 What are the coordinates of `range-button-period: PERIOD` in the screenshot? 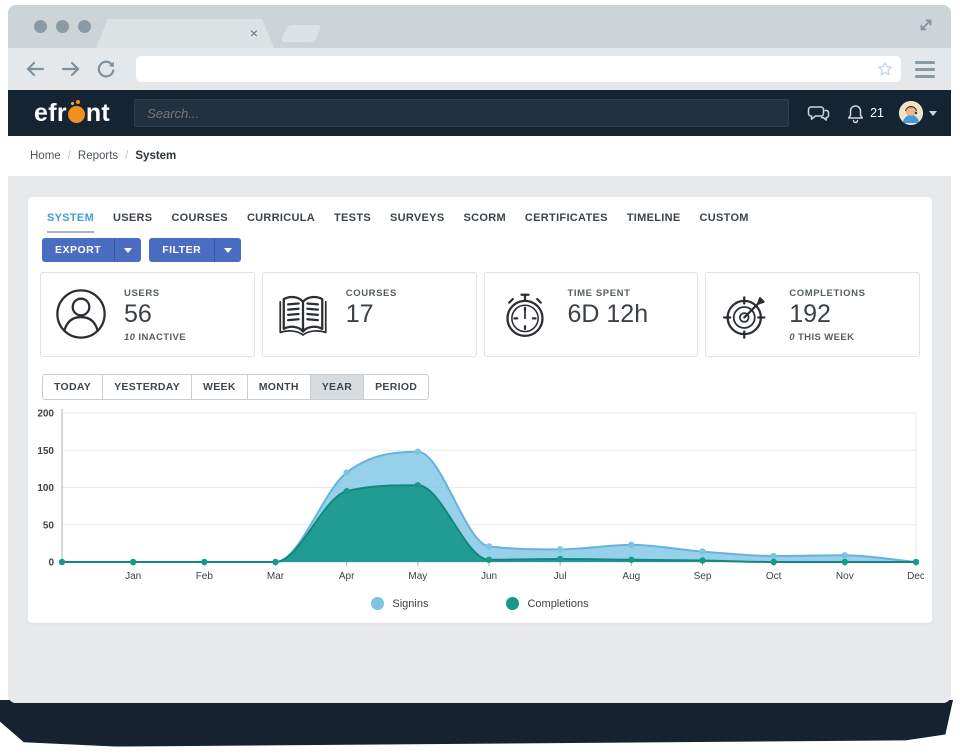 It's located at (396, 387).